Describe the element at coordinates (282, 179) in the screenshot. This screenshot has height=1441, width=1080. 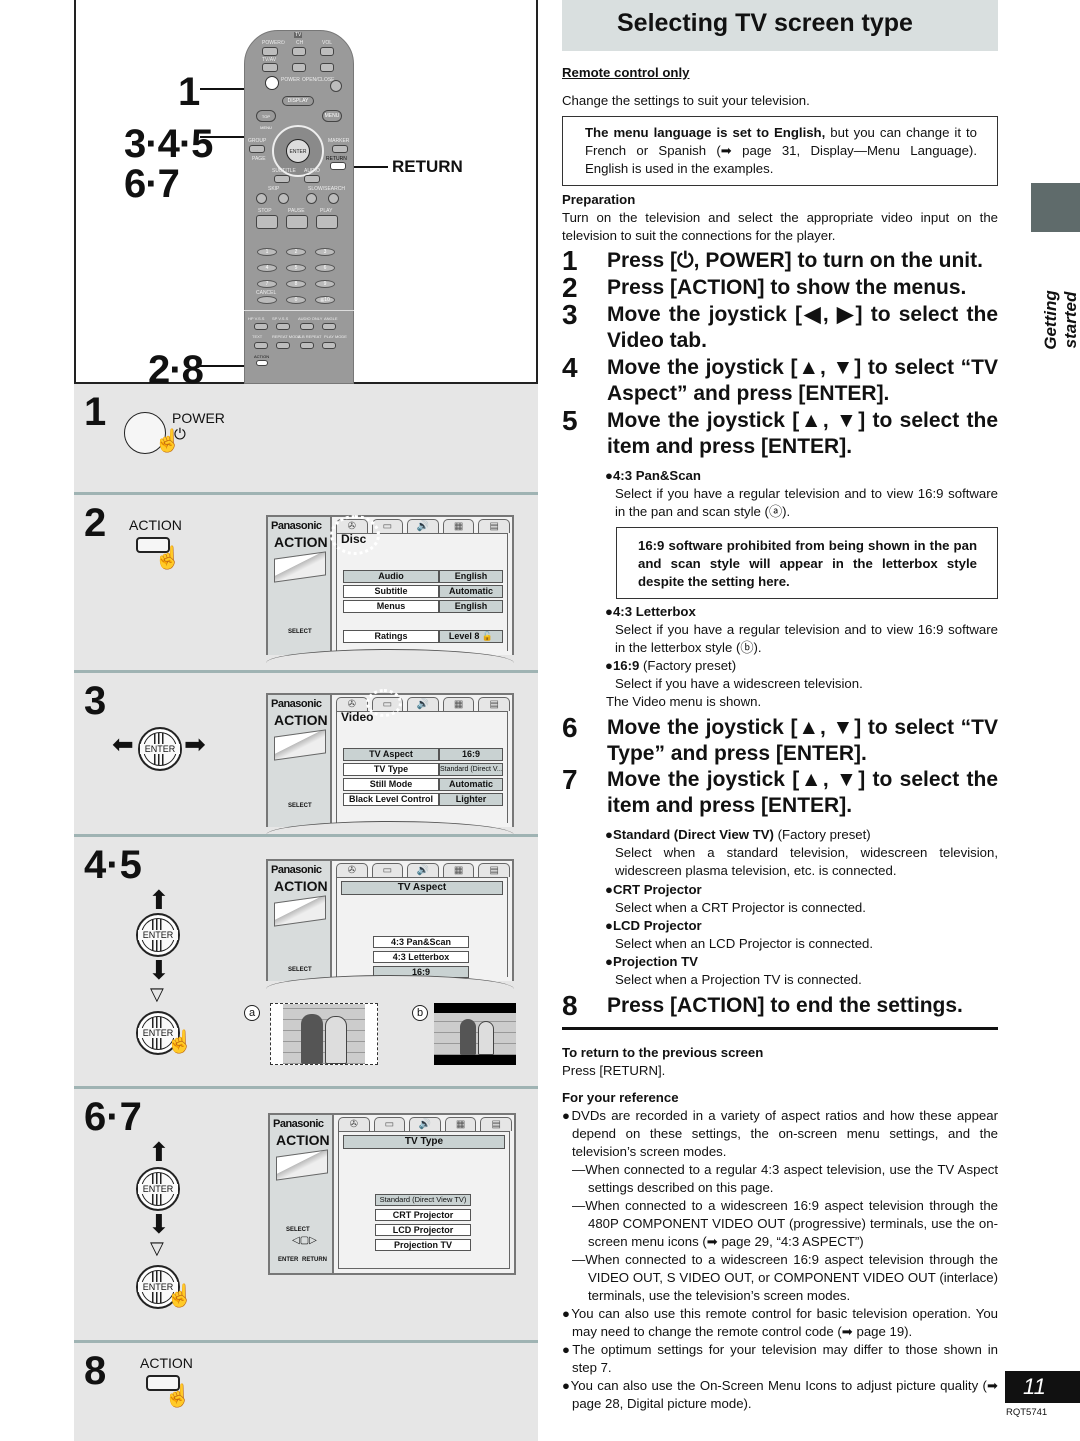
I see `subtitle-button` at that location.